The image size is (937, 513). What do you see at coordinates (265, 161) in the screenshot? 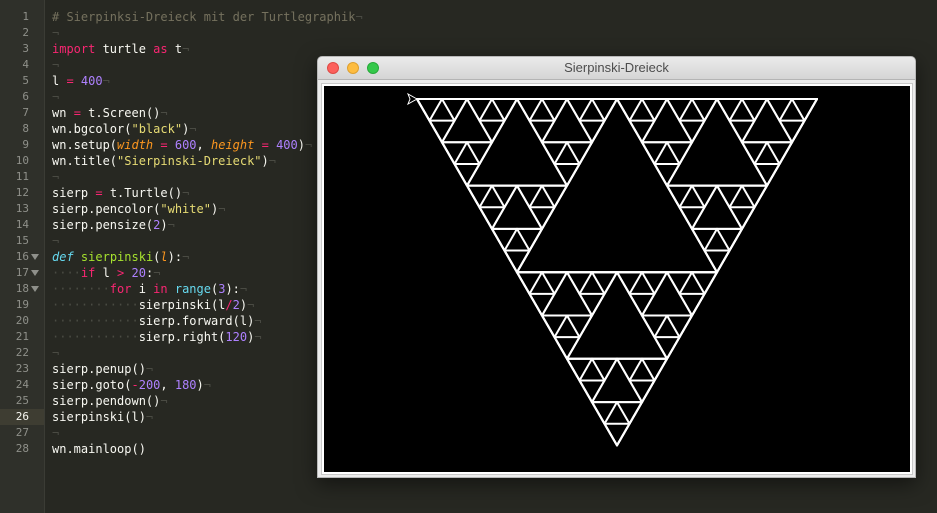
I see `code-token: )` at bounding box center [265, 161].